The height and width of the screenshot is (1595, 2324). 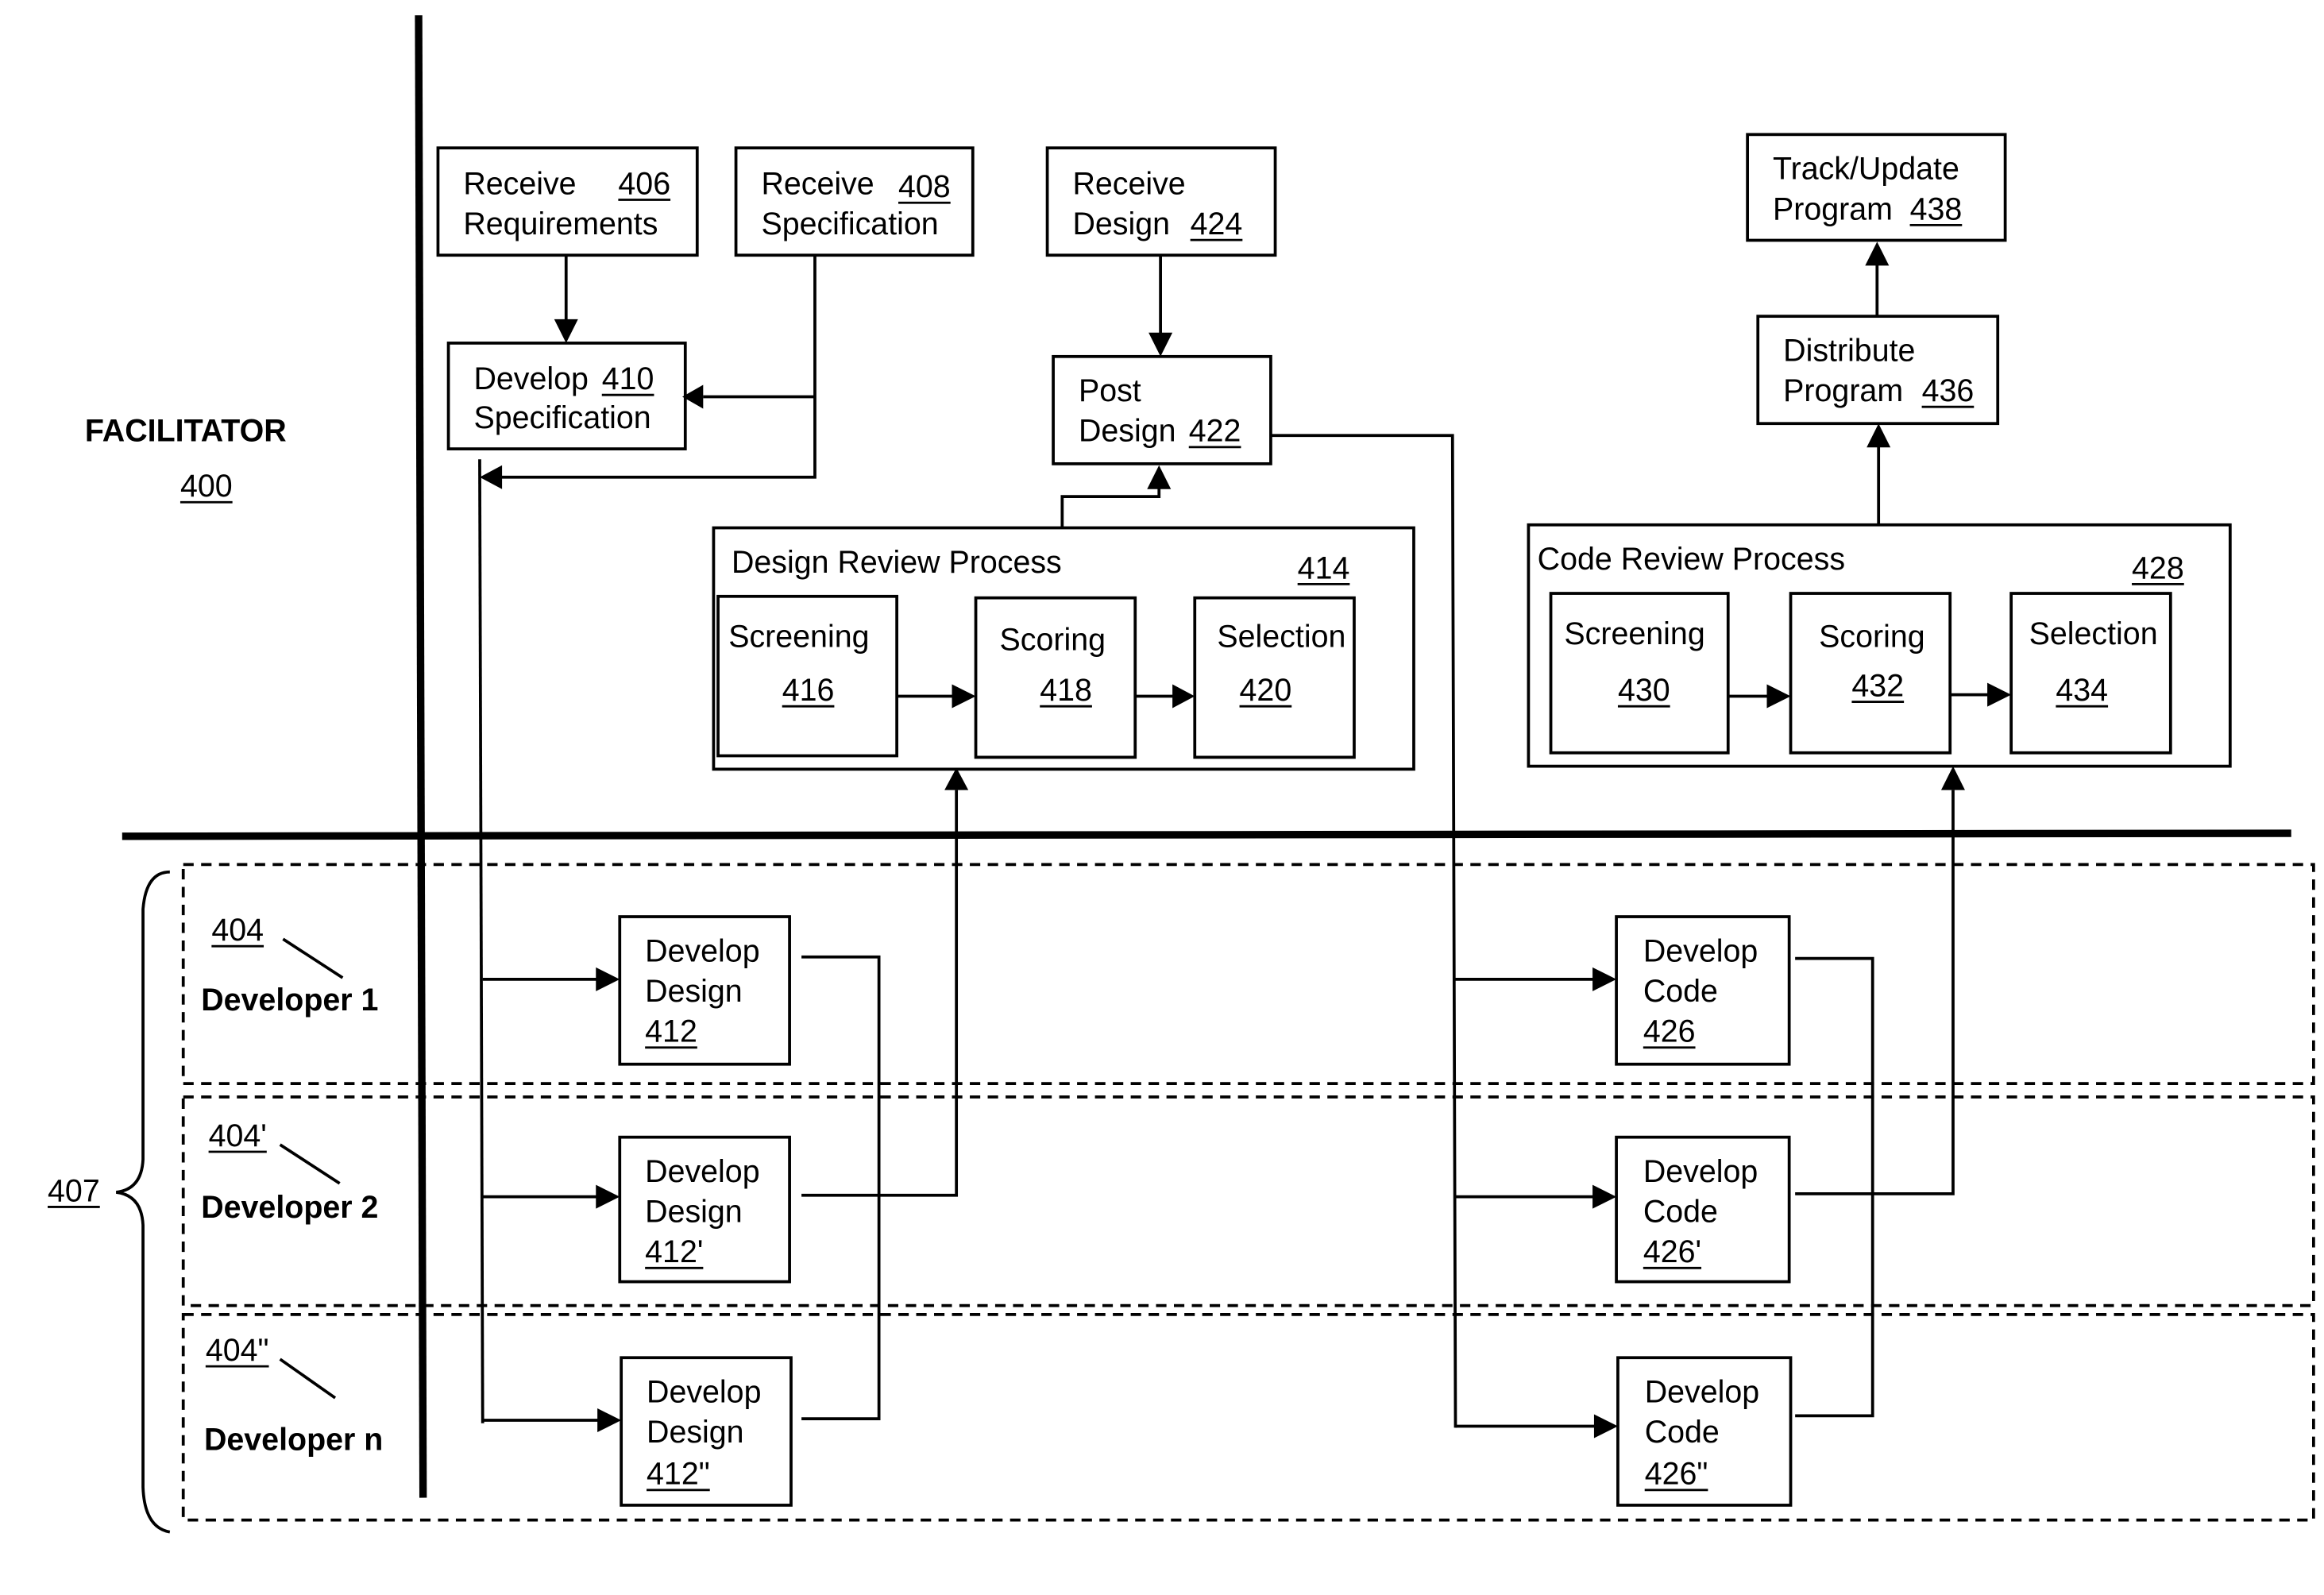 I want to click on develop-code-box-1: Develop Code 426, so click(x=1703, y=990).